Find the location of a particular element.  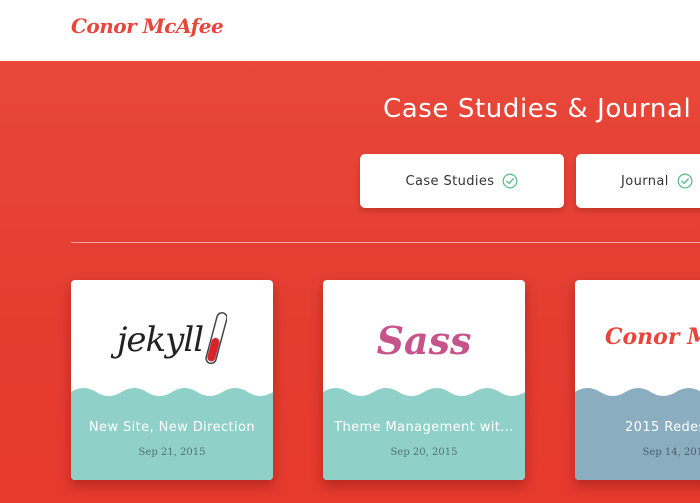

card-footer: 2015 Redesign Sep 14, 2015 is located at coordinates (637, 438).